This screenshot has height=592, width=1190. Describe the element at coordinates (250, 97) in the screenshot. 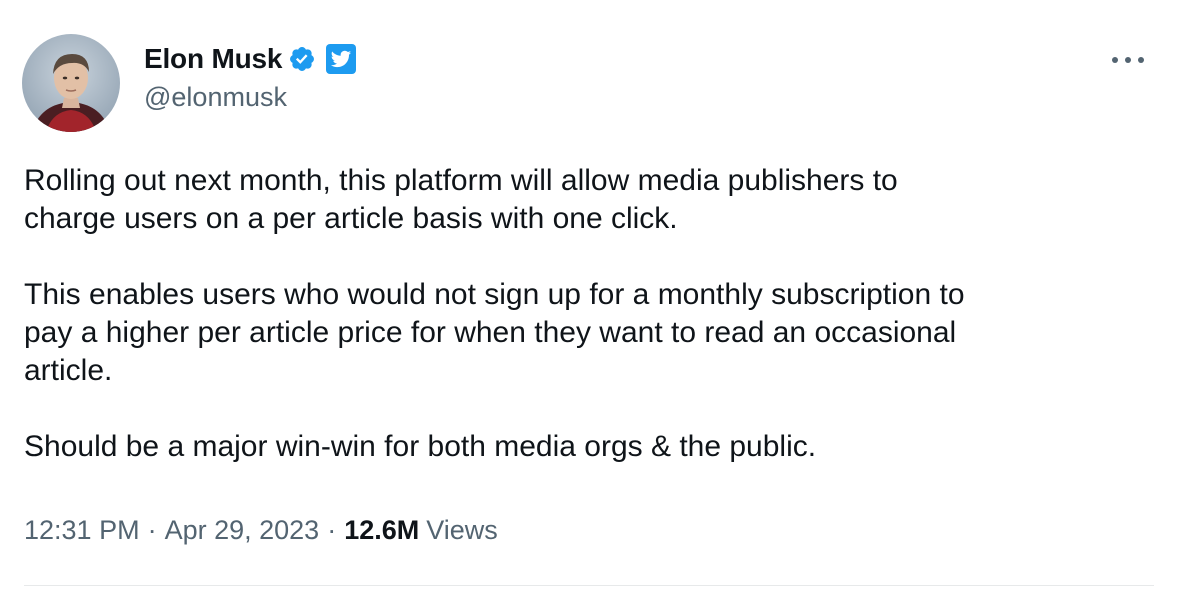

I see `user-handle: @elonmusk` at that location.